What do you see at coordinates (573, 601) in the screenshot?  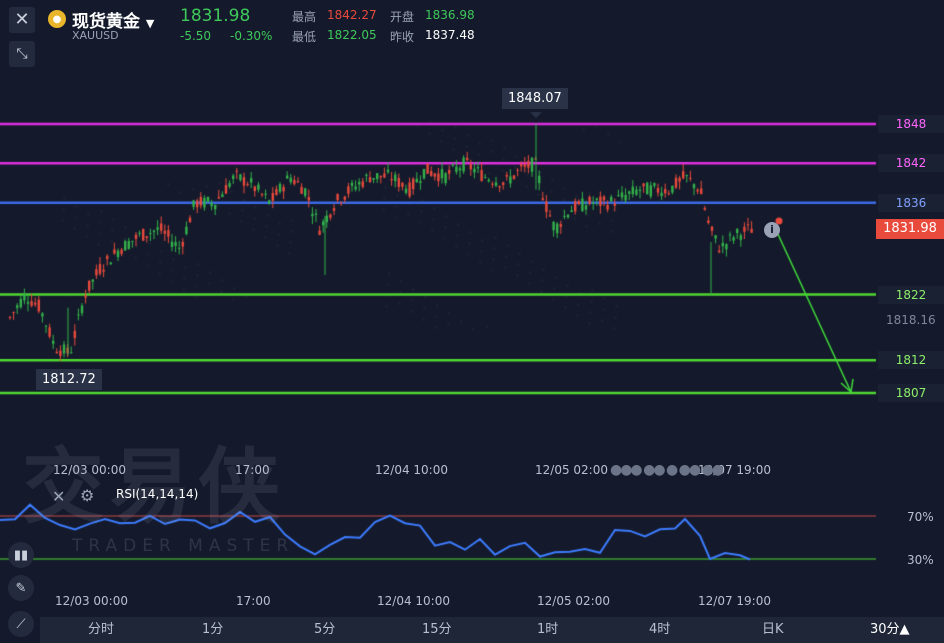 I see `rsi-time-label: 12/05 02:00` at bounding box center [573, 601].